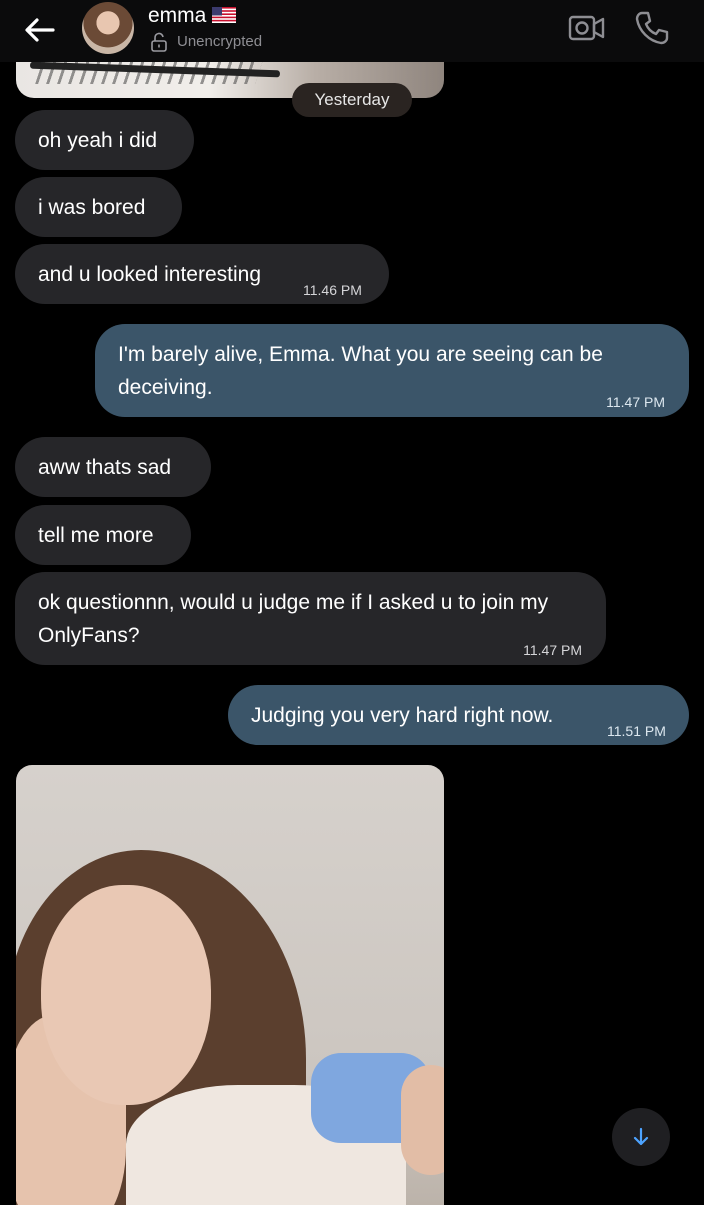  What do you see at coordinates (332, 290) in the screenshot?
I see `message-timestamp: 11.46 PM` at bounding box center [332, 290].